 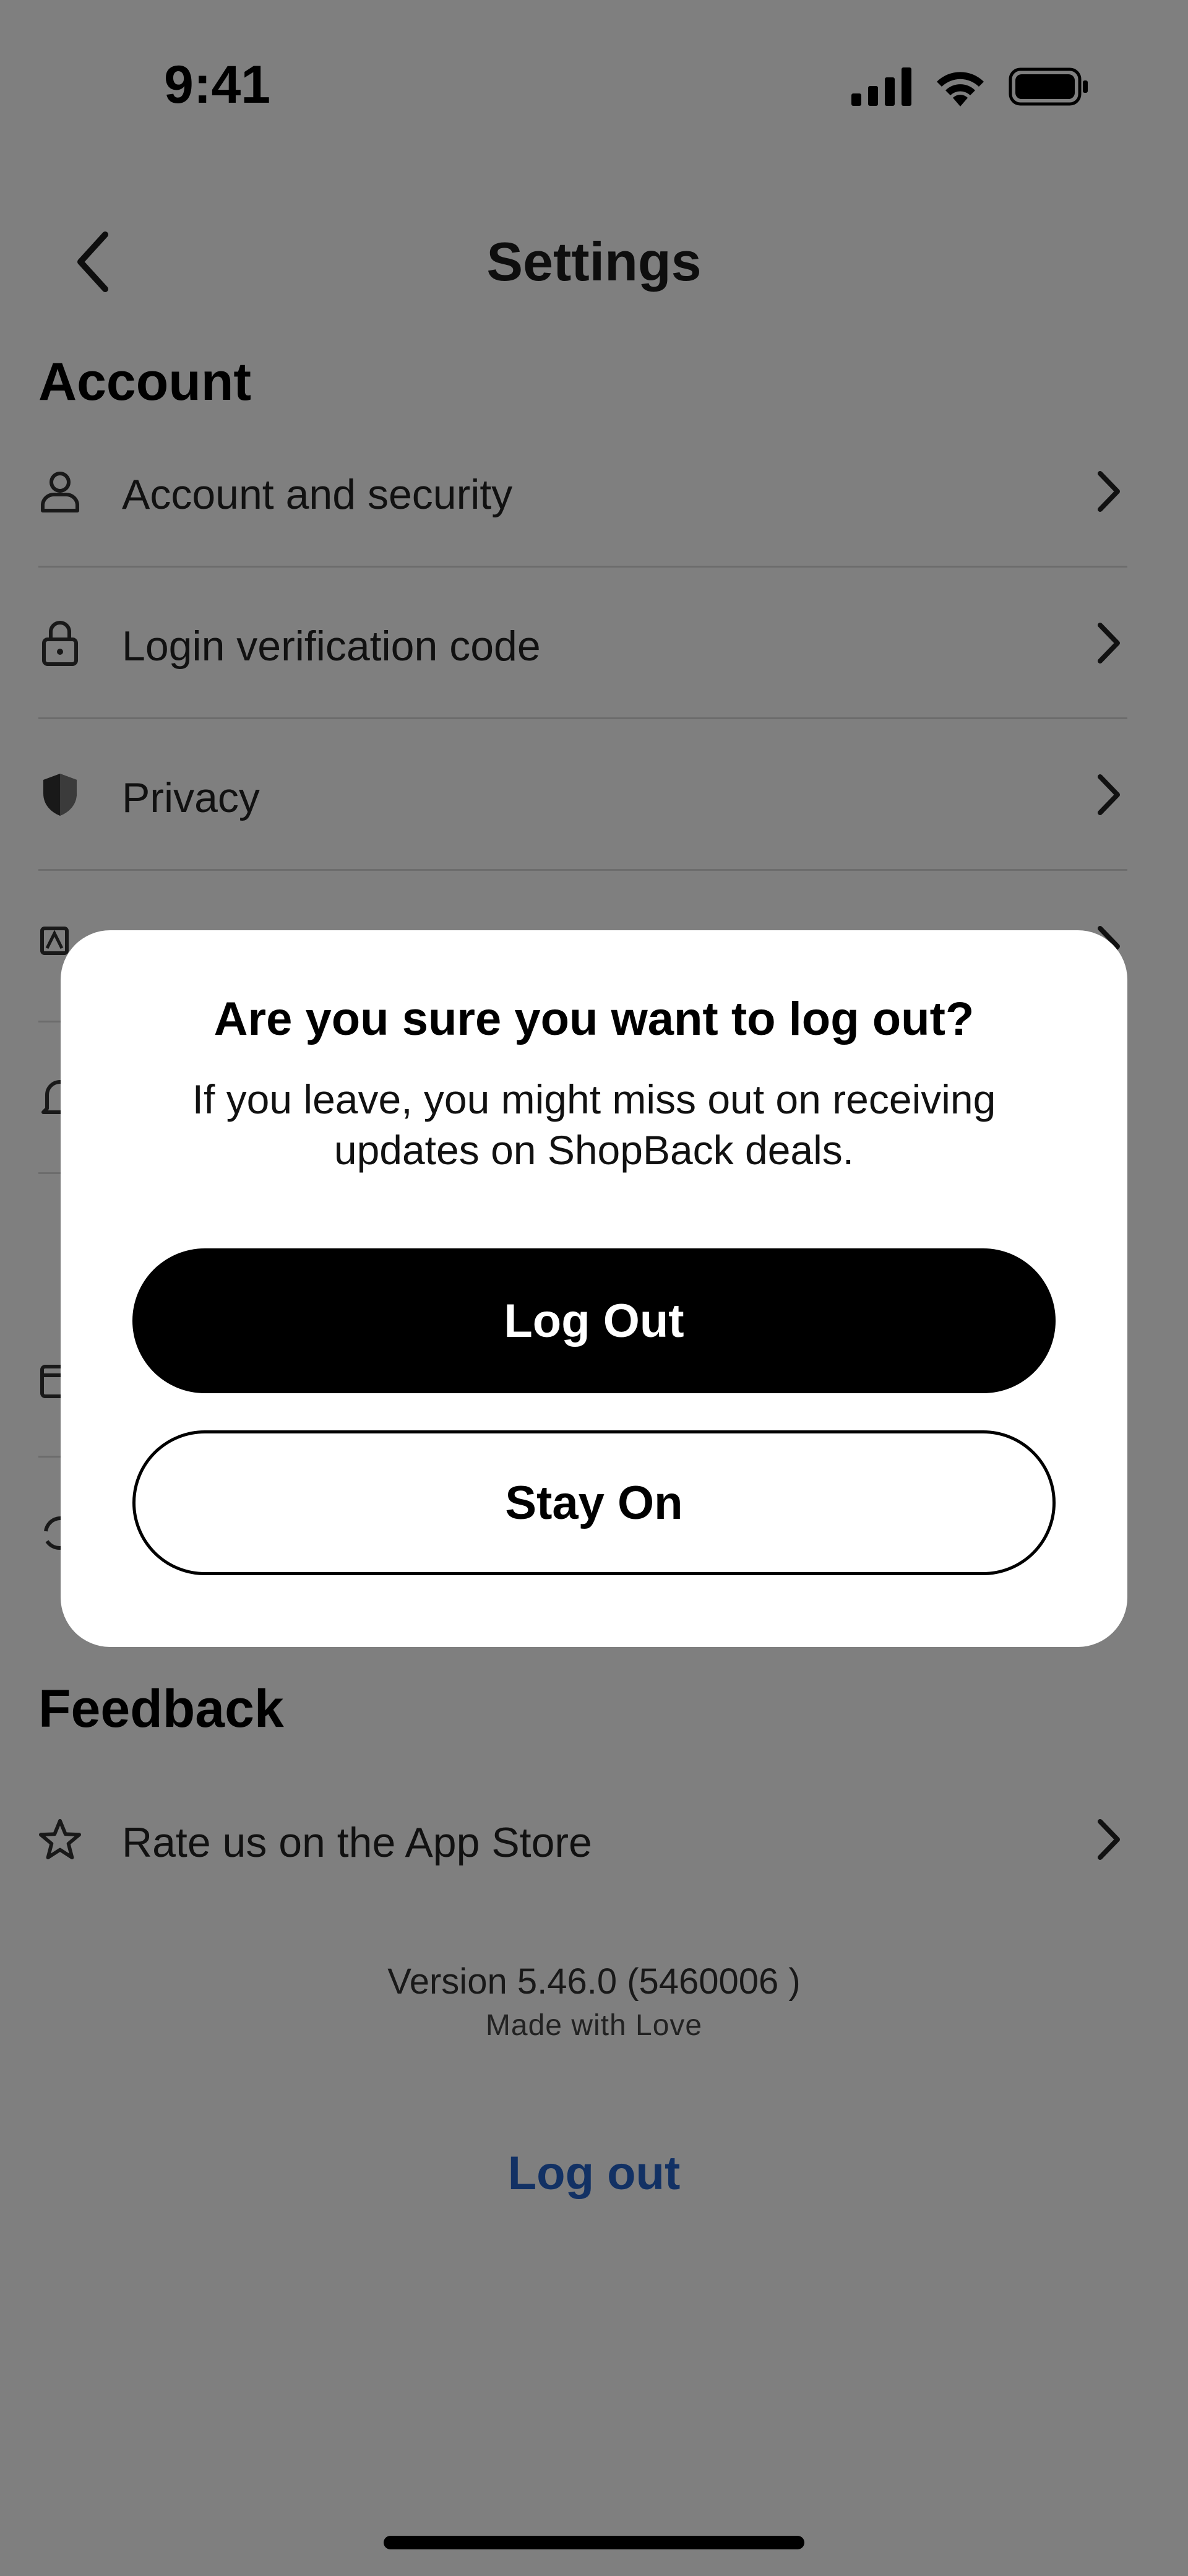 I want to click on dialog-title: Are you sure you want to log out?, so click(x=594, y=1019).